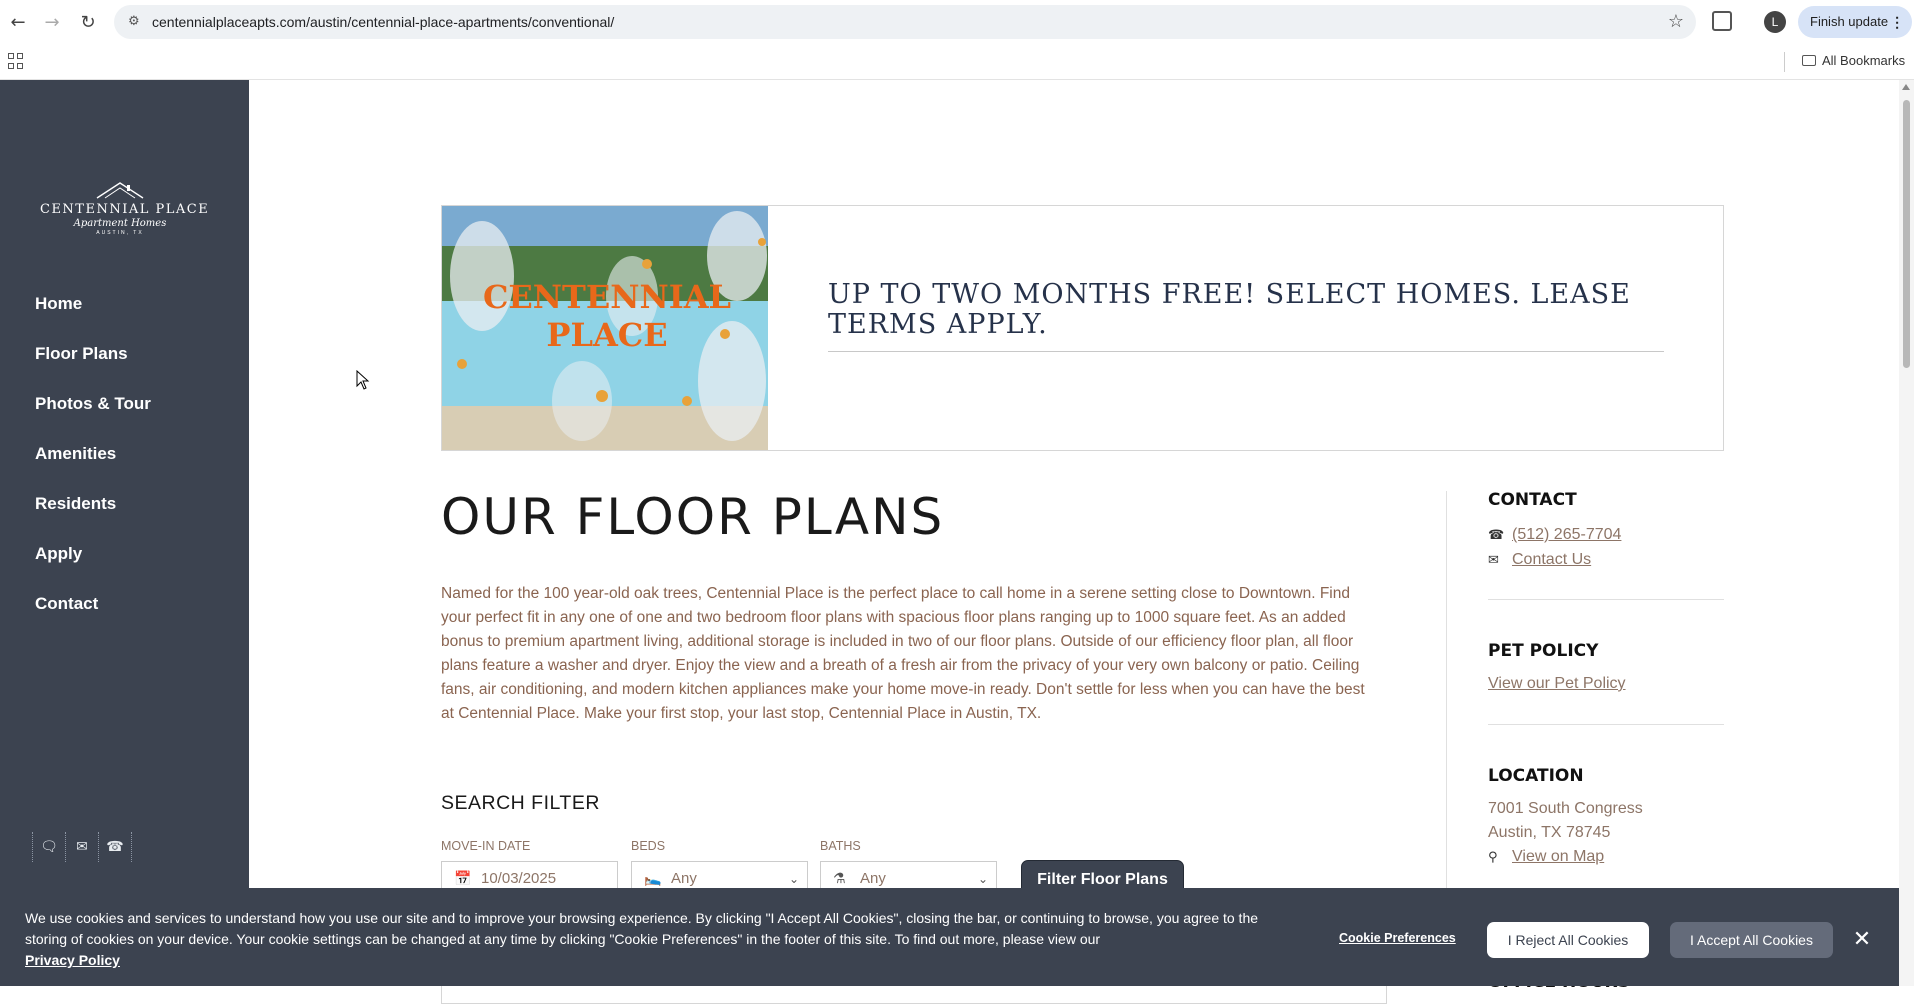 The width and height of the screenshot is (1914, 1004). What do you see at coordinates (1566, 534) in the screenshot?
I see `phone-link: (512) 265-7704` at bounding box center [1566, 534].